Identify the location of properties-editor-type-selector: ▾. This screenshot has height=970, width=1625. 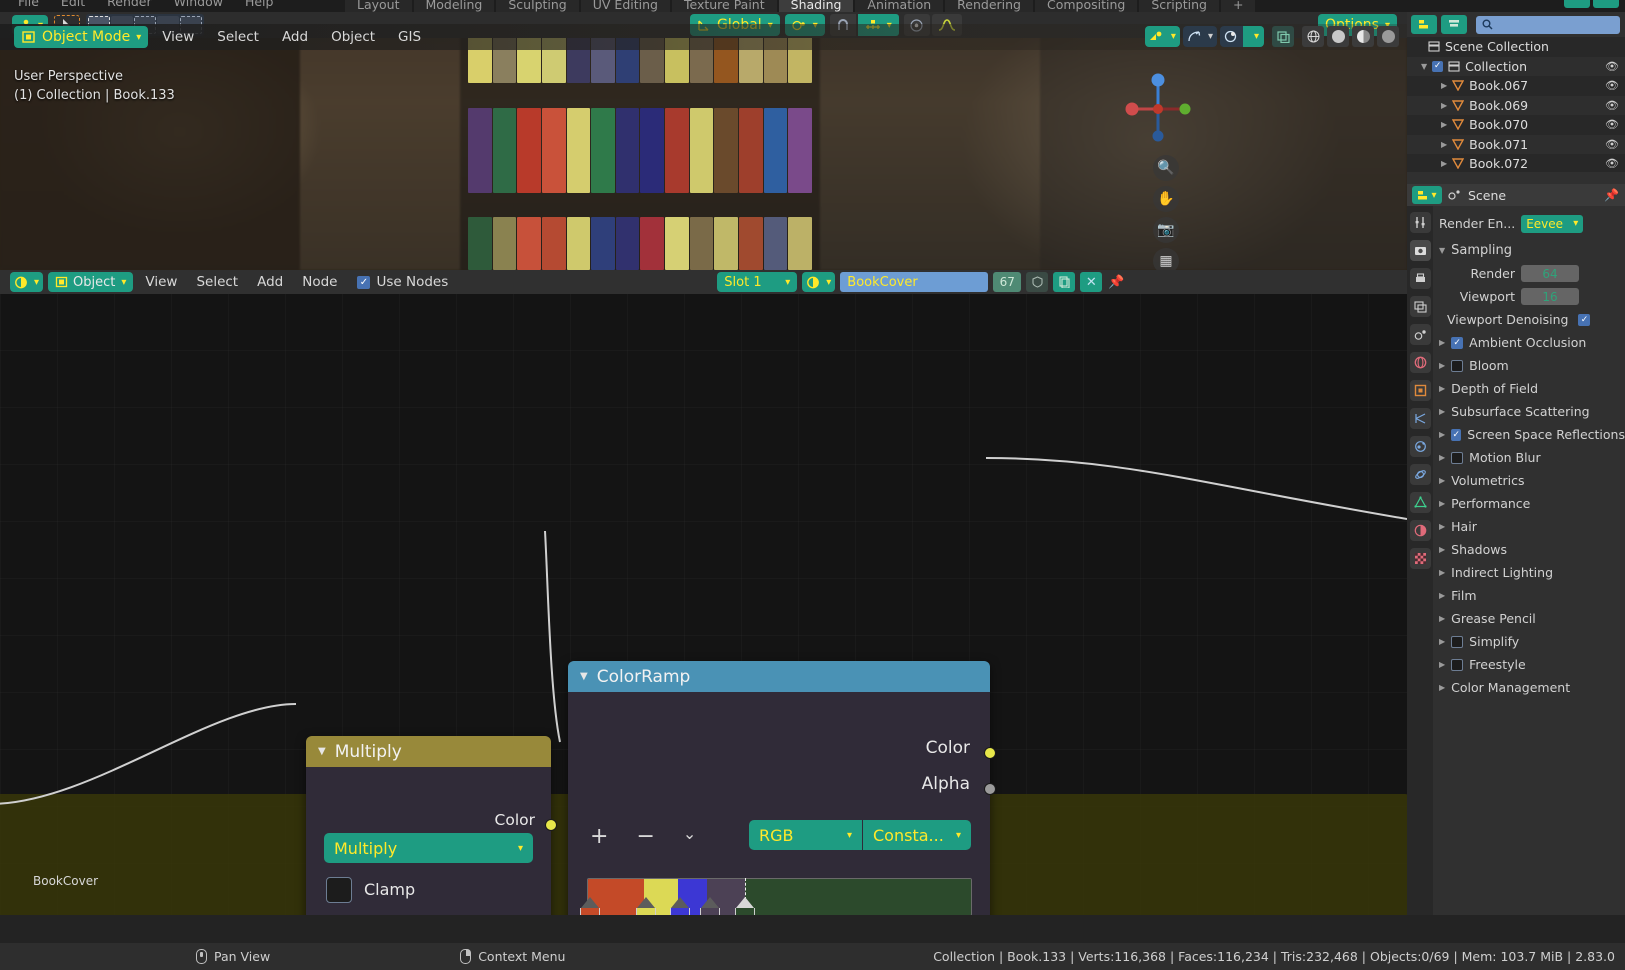
(1427, 195).